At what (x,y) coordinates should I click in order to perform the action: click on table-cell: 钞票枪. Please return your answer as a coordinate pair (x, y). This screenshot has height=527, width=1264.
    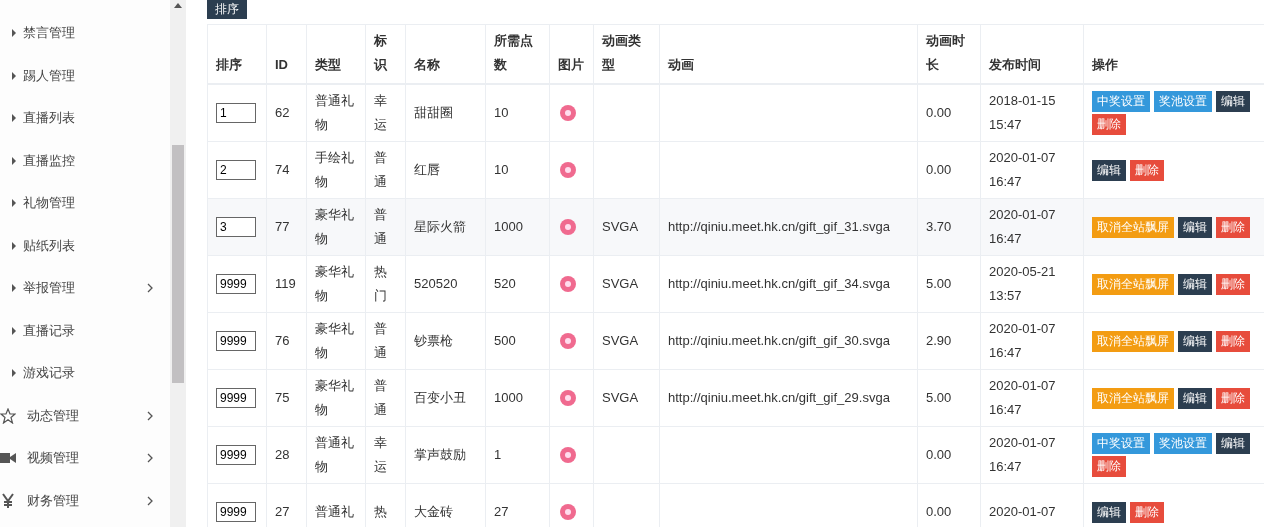
    Looking at the image, I should click on (445, 341).